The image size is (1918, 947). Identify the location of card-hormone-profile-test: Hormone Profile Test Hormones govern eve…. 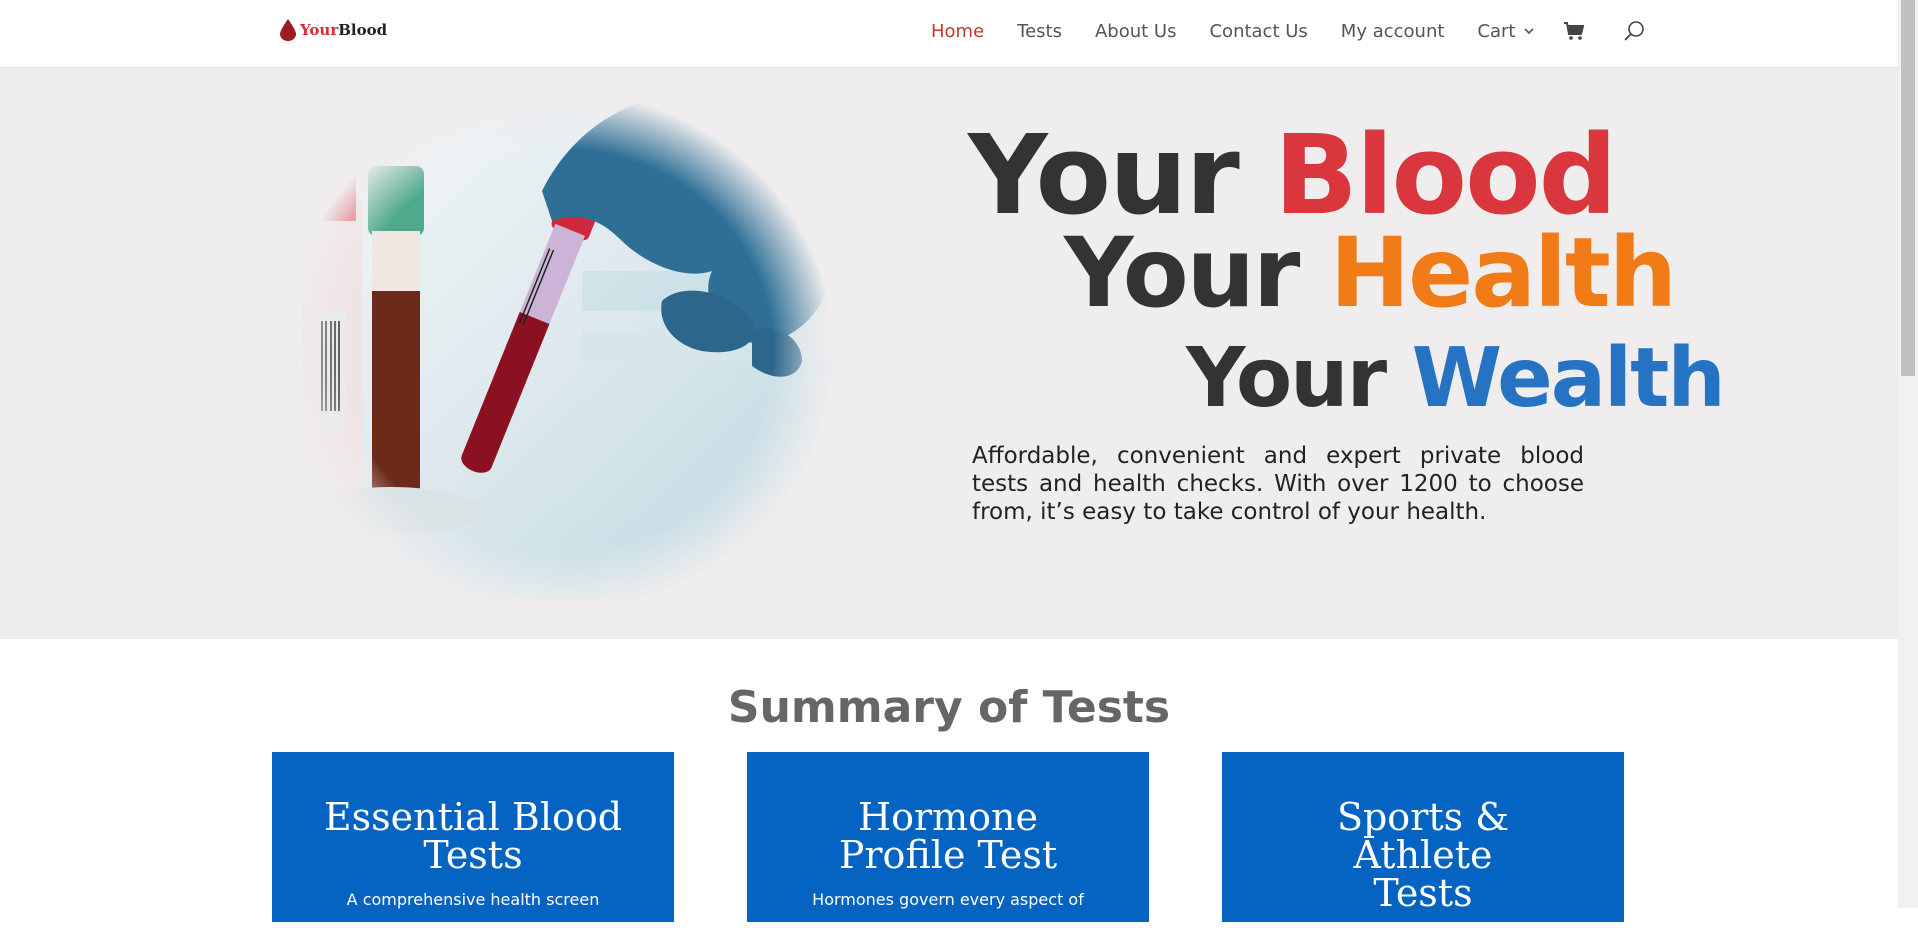
(948, 837).